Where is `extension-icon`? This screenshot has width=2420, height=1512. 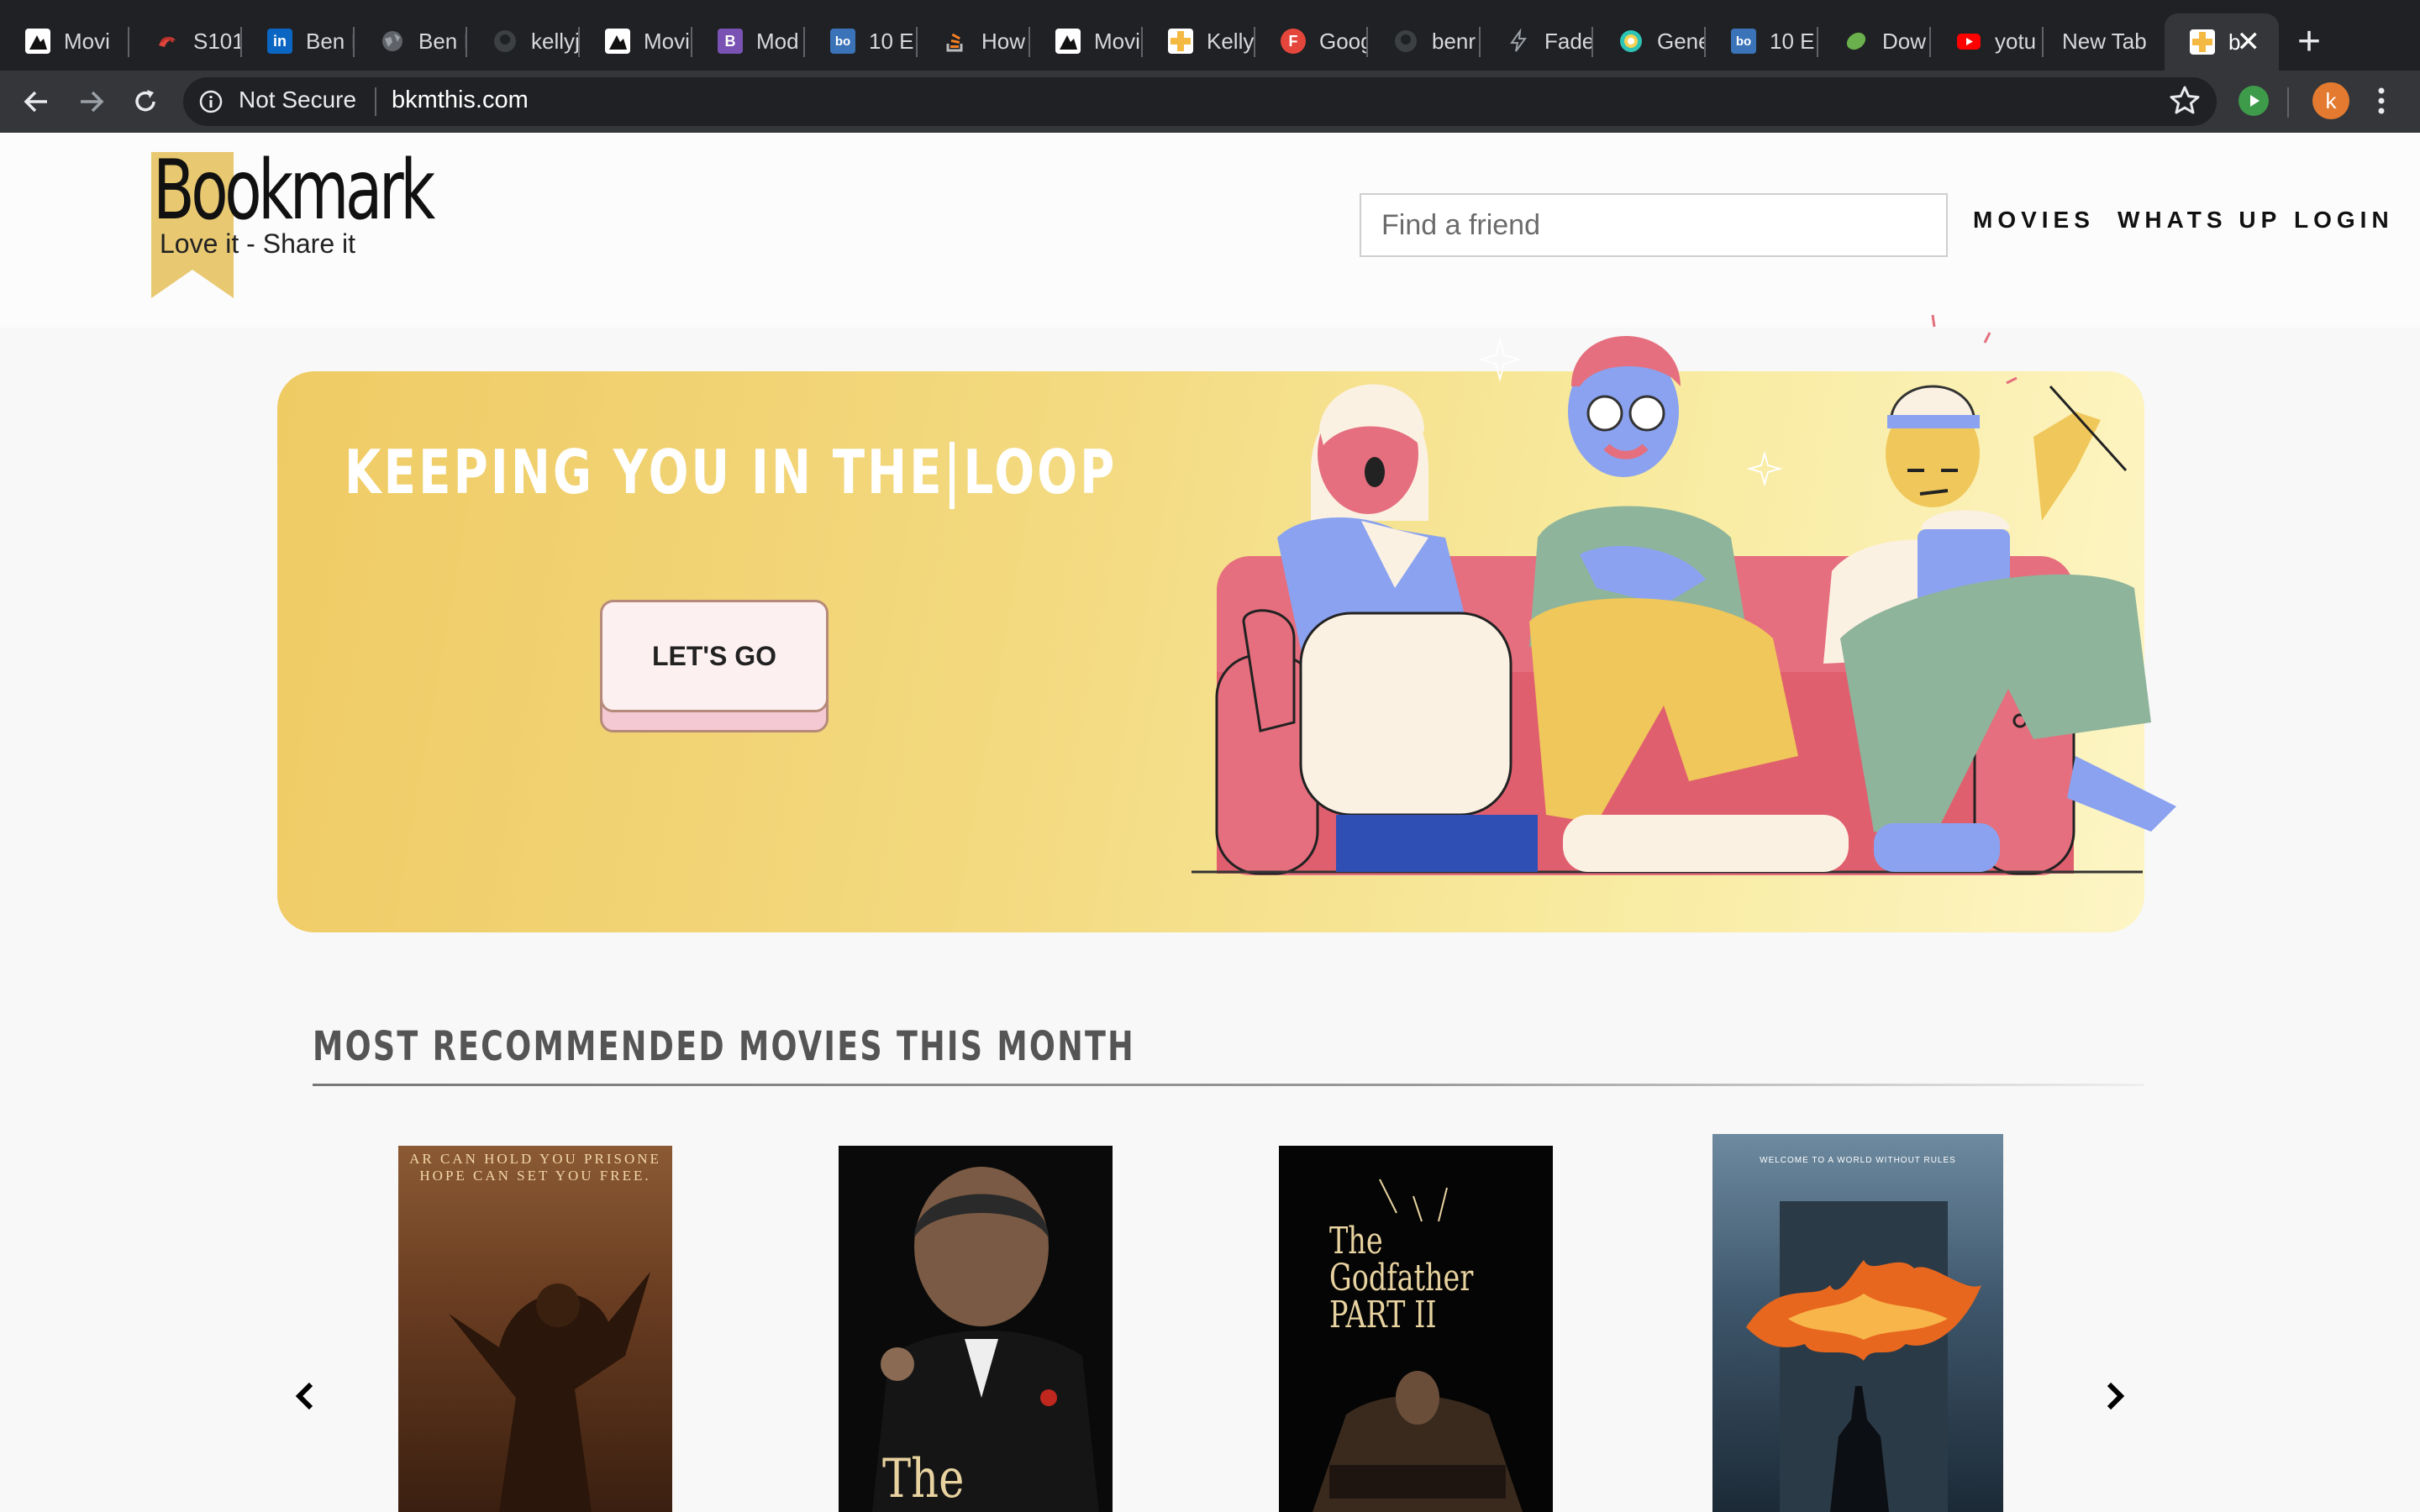 extension-icon is located at coordinates (2253, 101).